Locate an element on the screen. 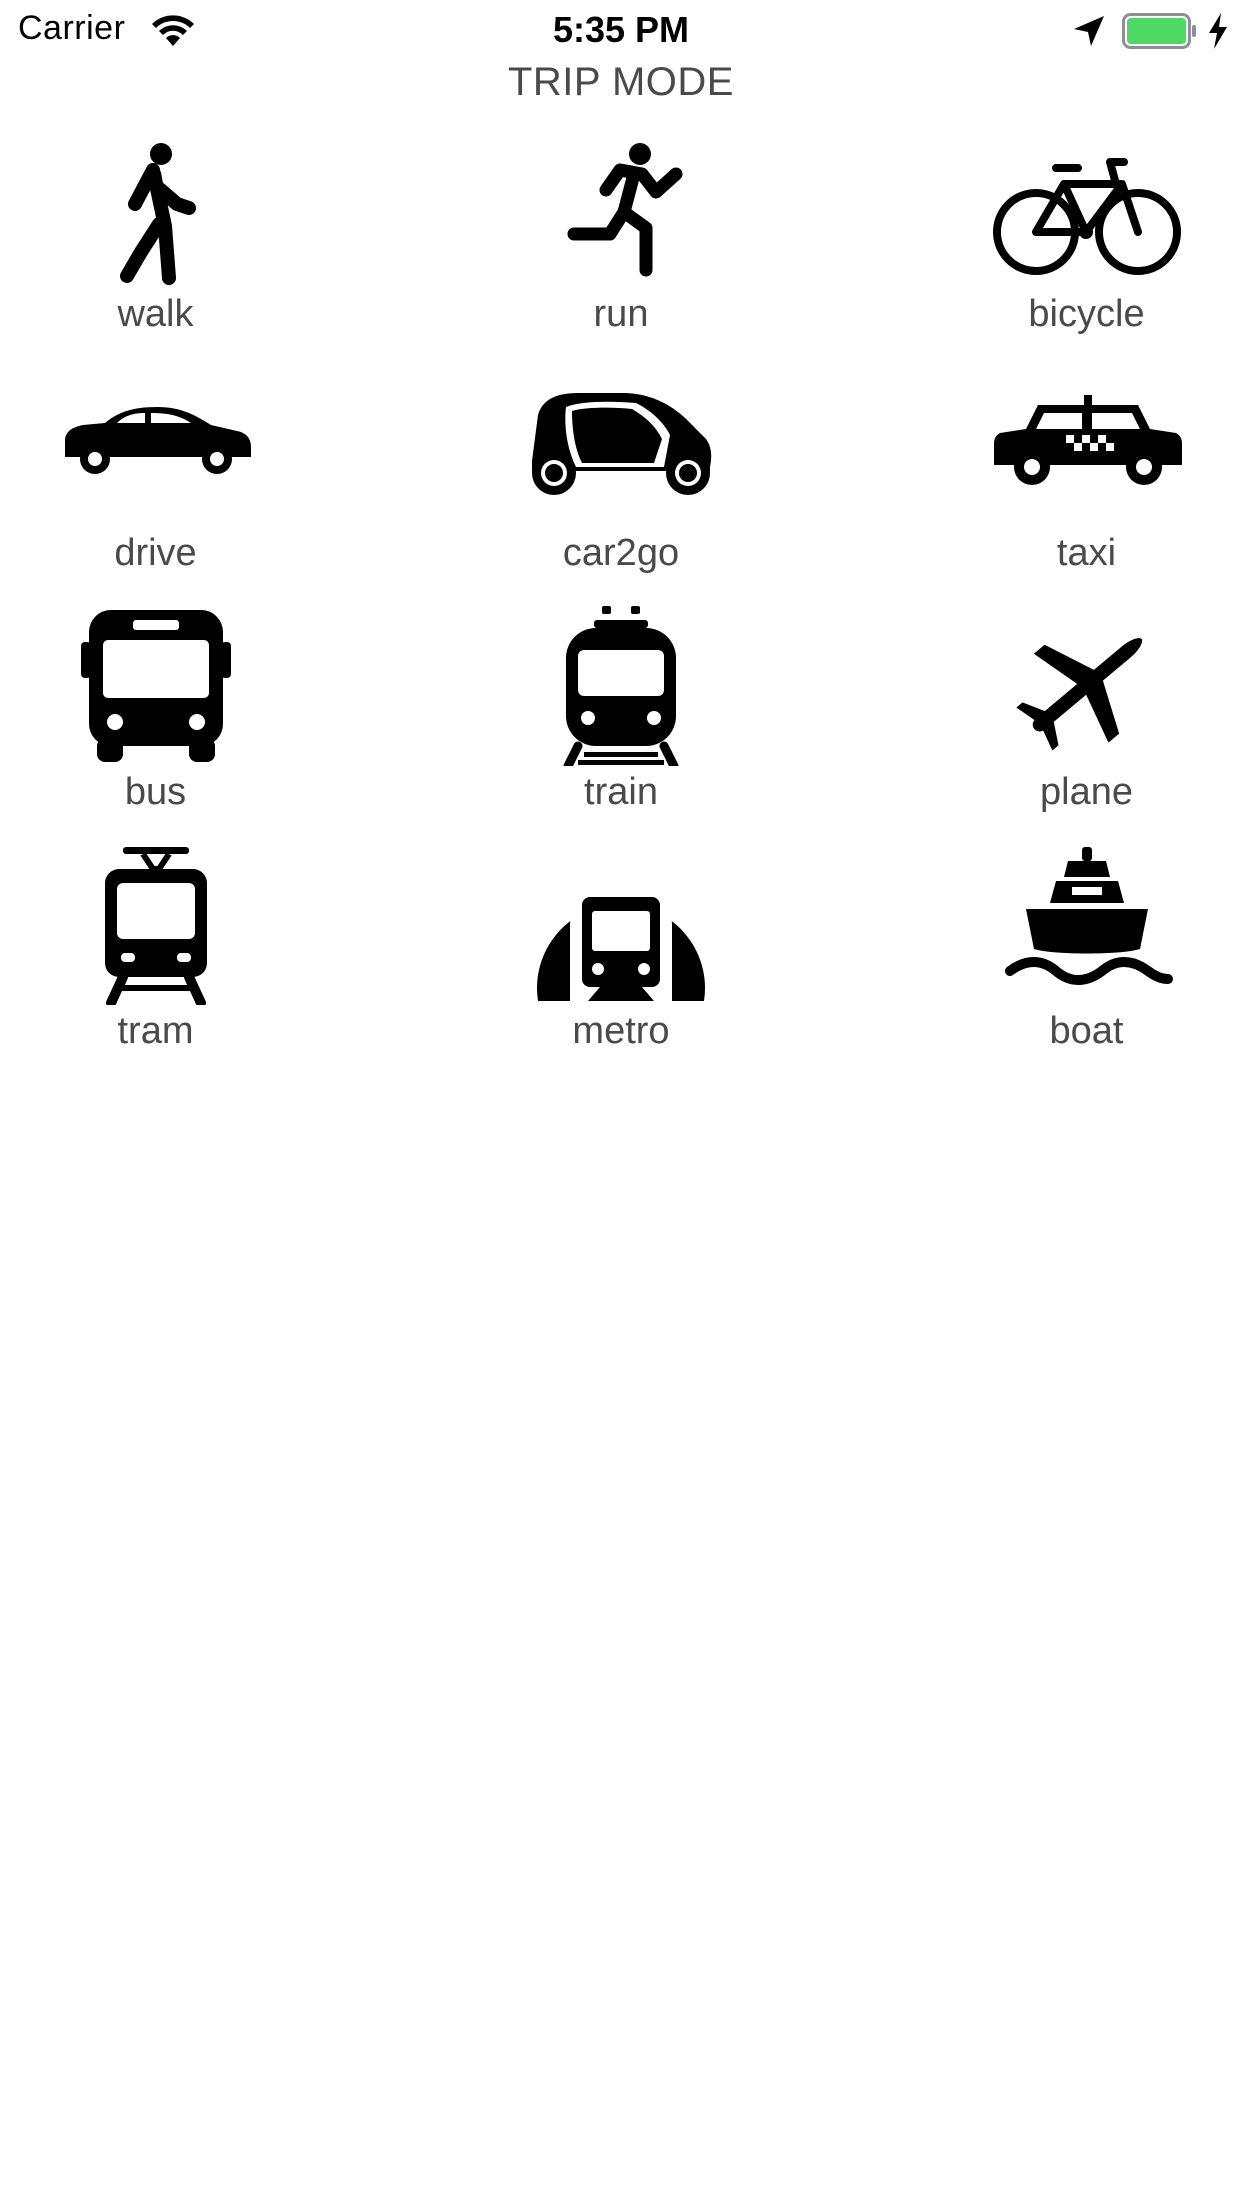 The image size is (1242, 2208). mode-boat: boat is located at coordinates (1086, 956).